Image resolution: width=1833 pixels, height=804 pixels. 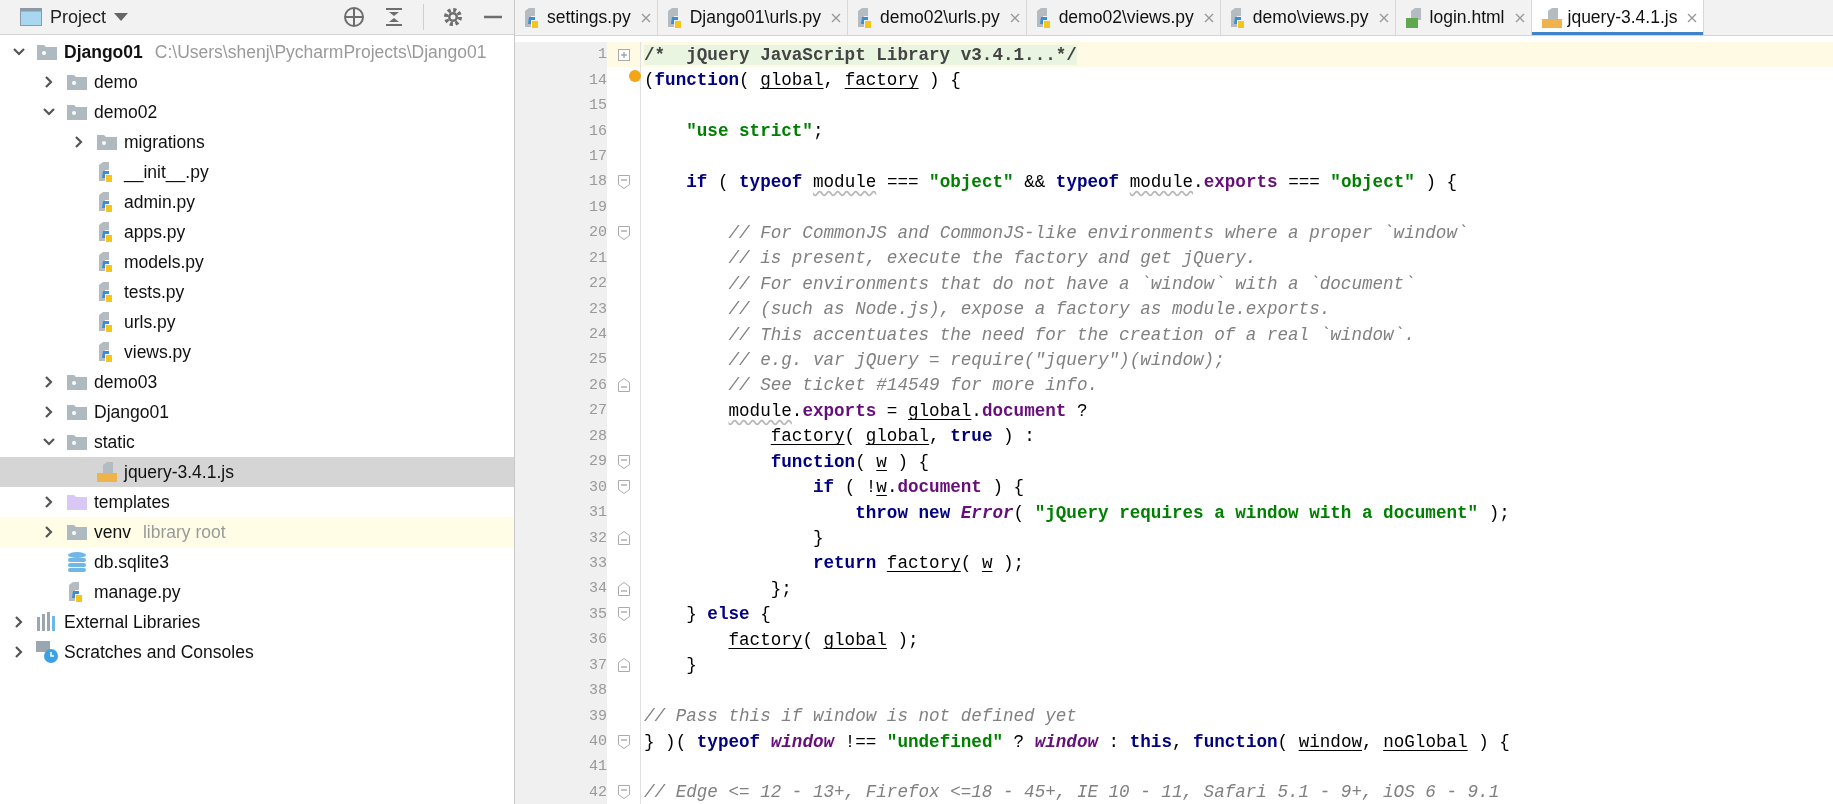 What do you see at coordinates (1071, 792) in the screenshot?
I see `code-line: // Edge <= 12 - 13+, Firefox <=18 - 45+, IE 10 - 11, Safari 5.1 - 9+, iOS 6 - 9.1` at bounding box center [1071, 792].